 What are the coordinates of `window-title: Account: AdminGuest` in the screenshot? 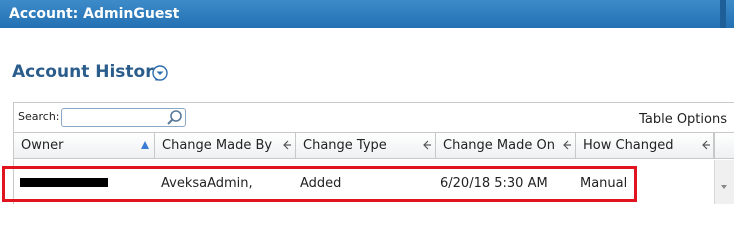 It's located at (94, 14).